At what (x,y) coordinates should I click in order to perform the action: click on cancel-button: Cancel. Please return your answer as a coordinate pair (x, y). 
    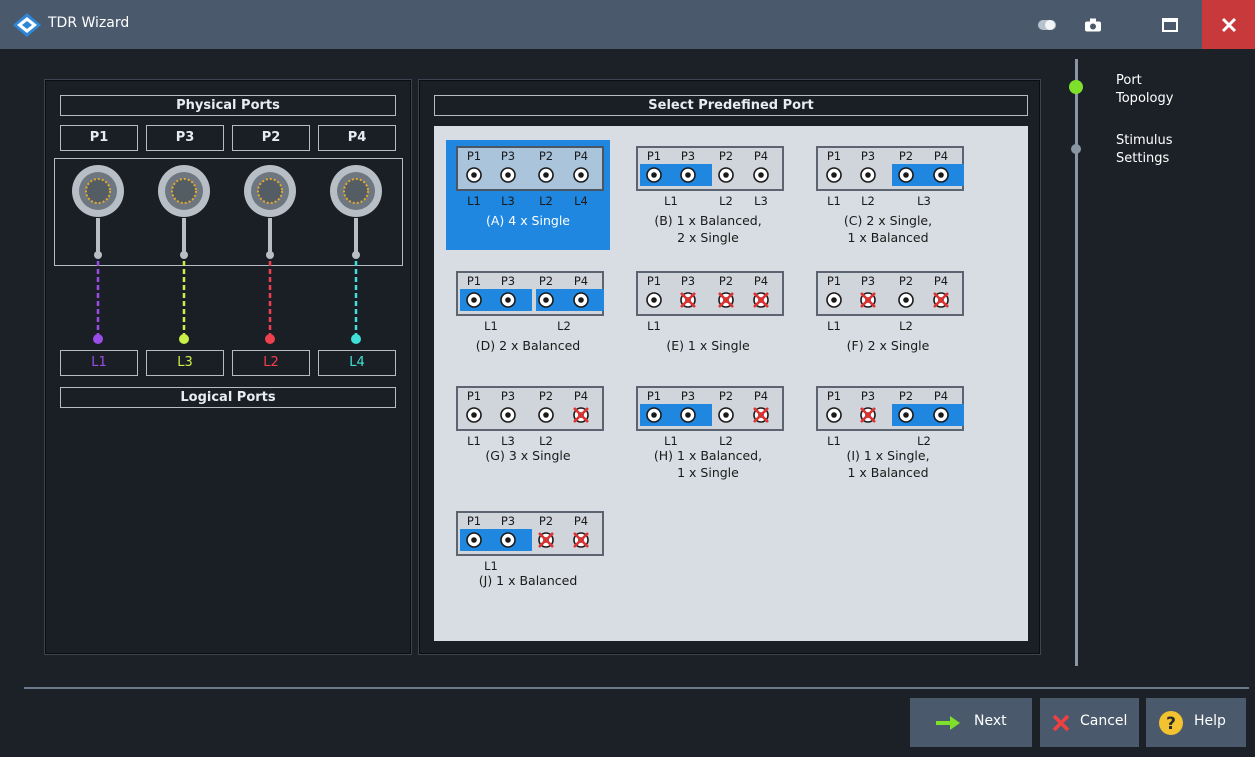
    Looking at the image, I should click on (1089, 722).